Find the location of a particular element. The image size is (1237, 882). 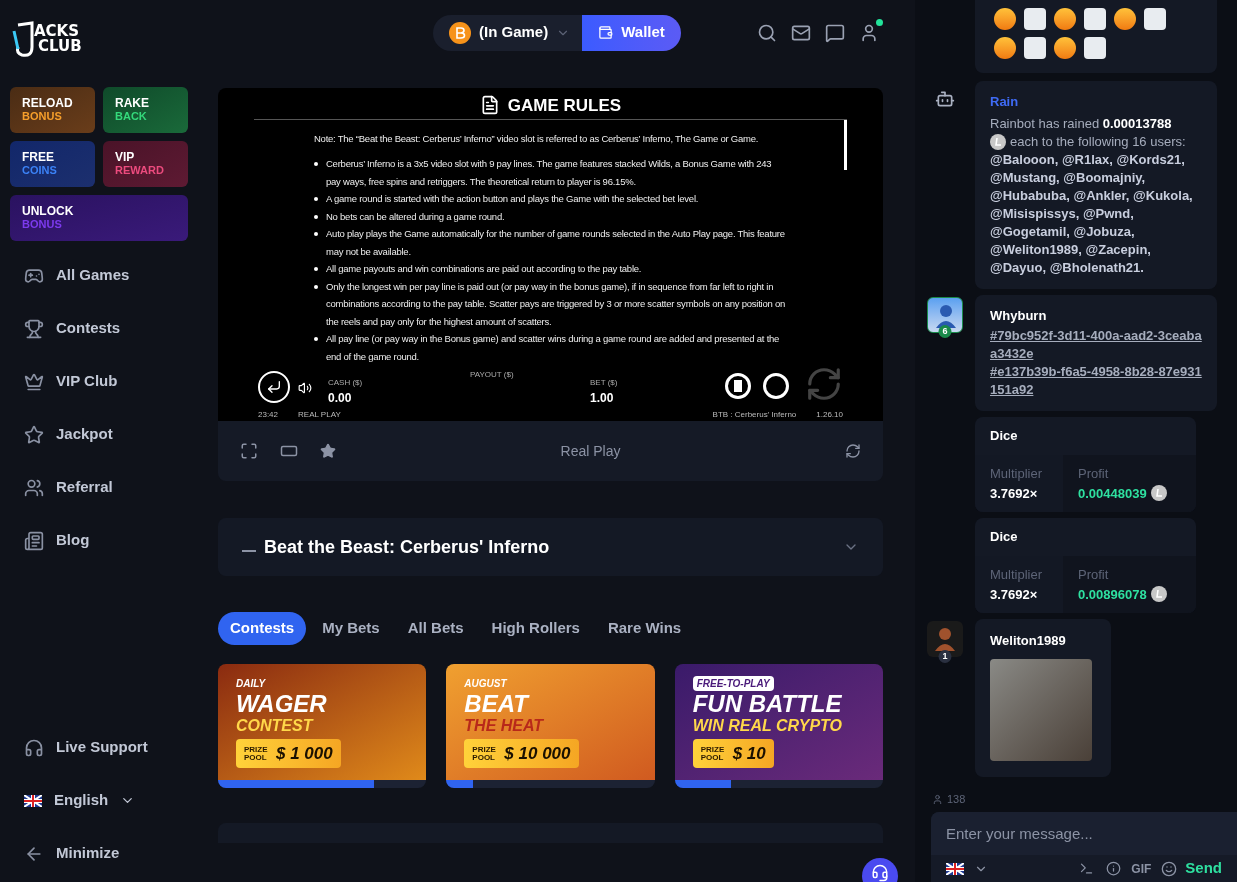

payout-label: PAYOUT ($) is located at coordinates (492, 375).